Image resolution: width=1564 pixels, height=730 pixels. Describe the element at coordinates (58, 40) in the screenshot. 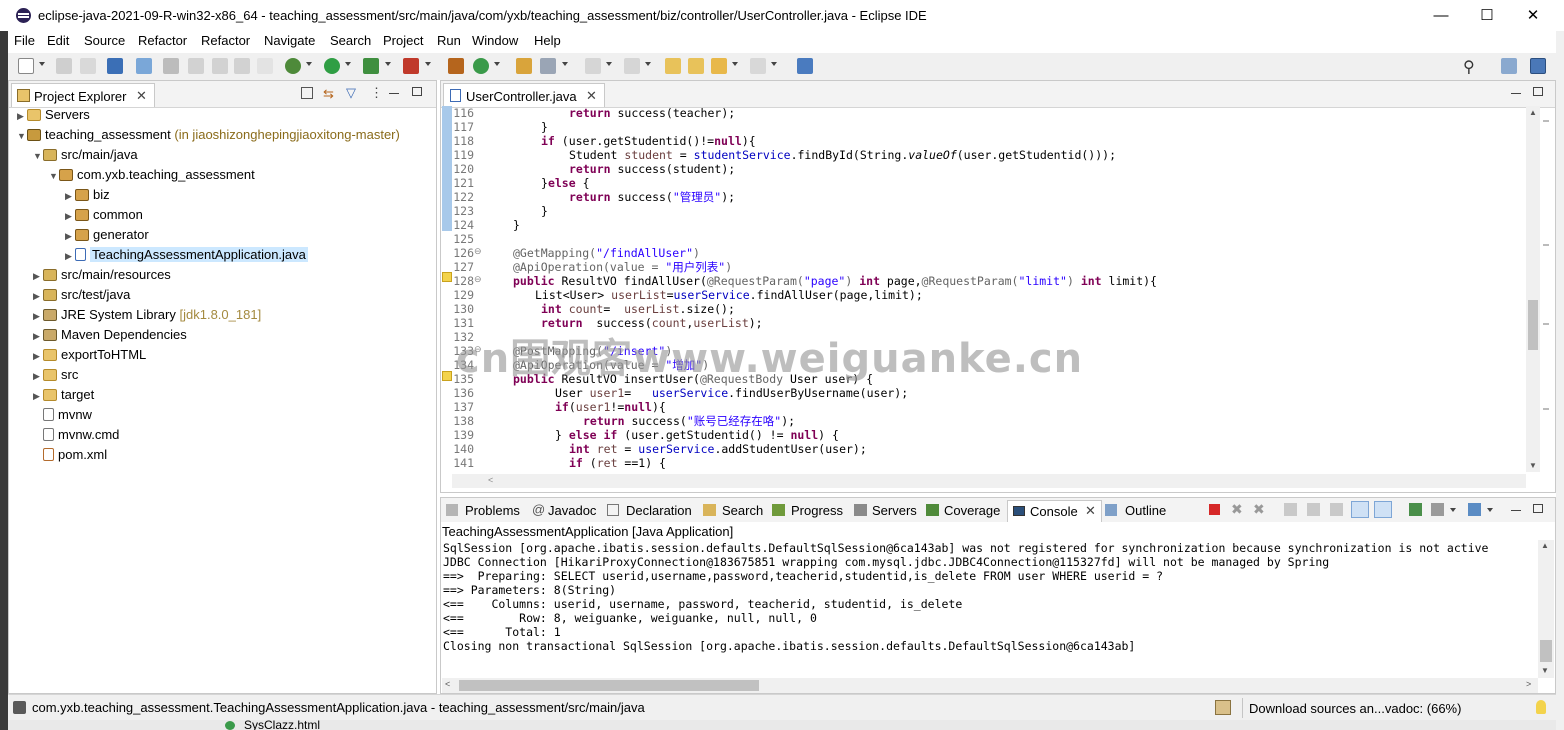

I see `menu-edit: Edit` at that location.